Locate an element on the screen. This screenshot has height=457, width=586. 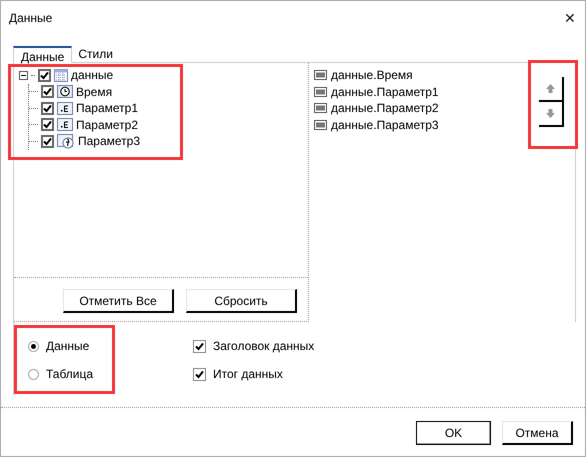
field-item: данные.Параметр3 is located at coordinates (385, 125).